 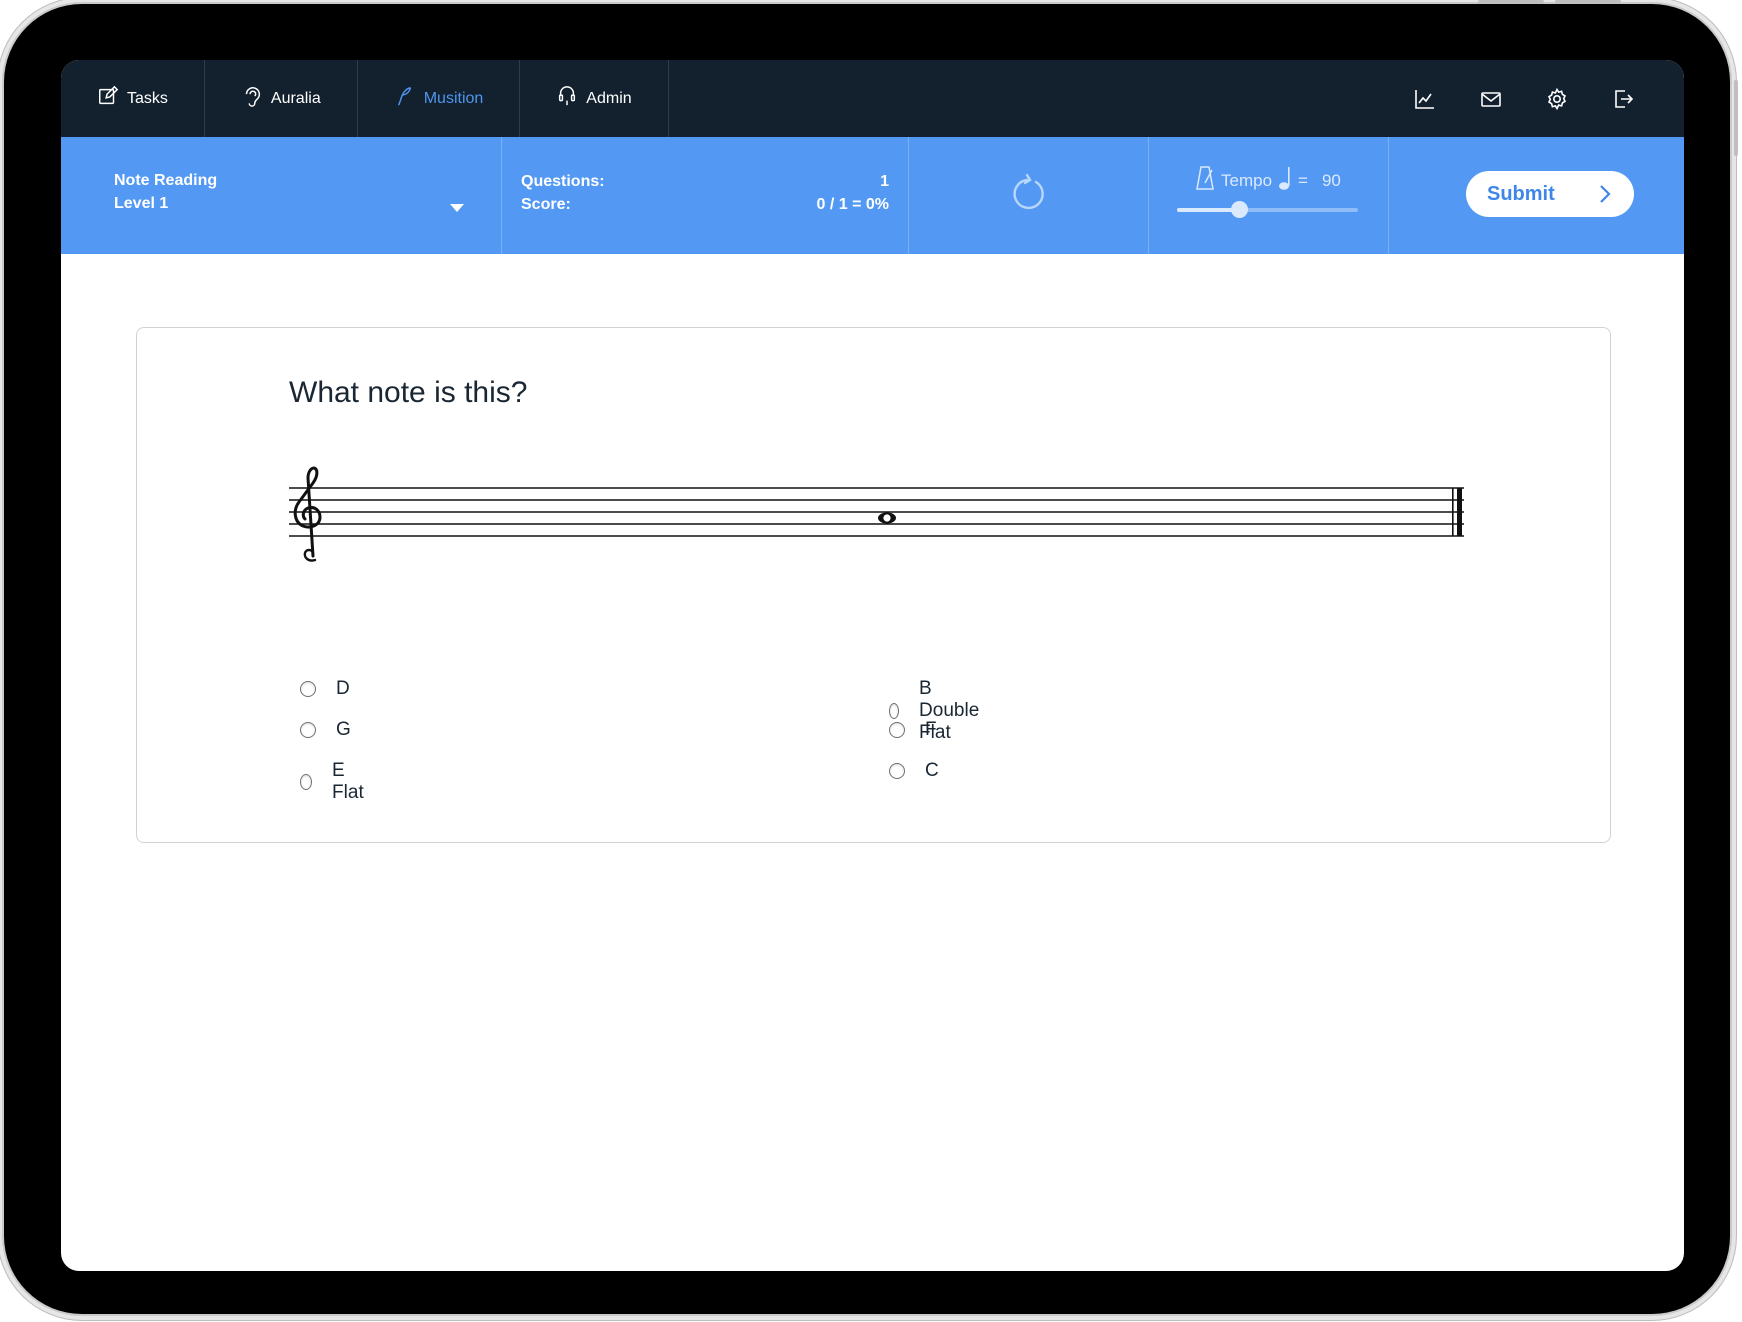 What do you see at coordinates (325, 689) in the screenshot?
I see `option-d: D` at bounding box center [325, 689].